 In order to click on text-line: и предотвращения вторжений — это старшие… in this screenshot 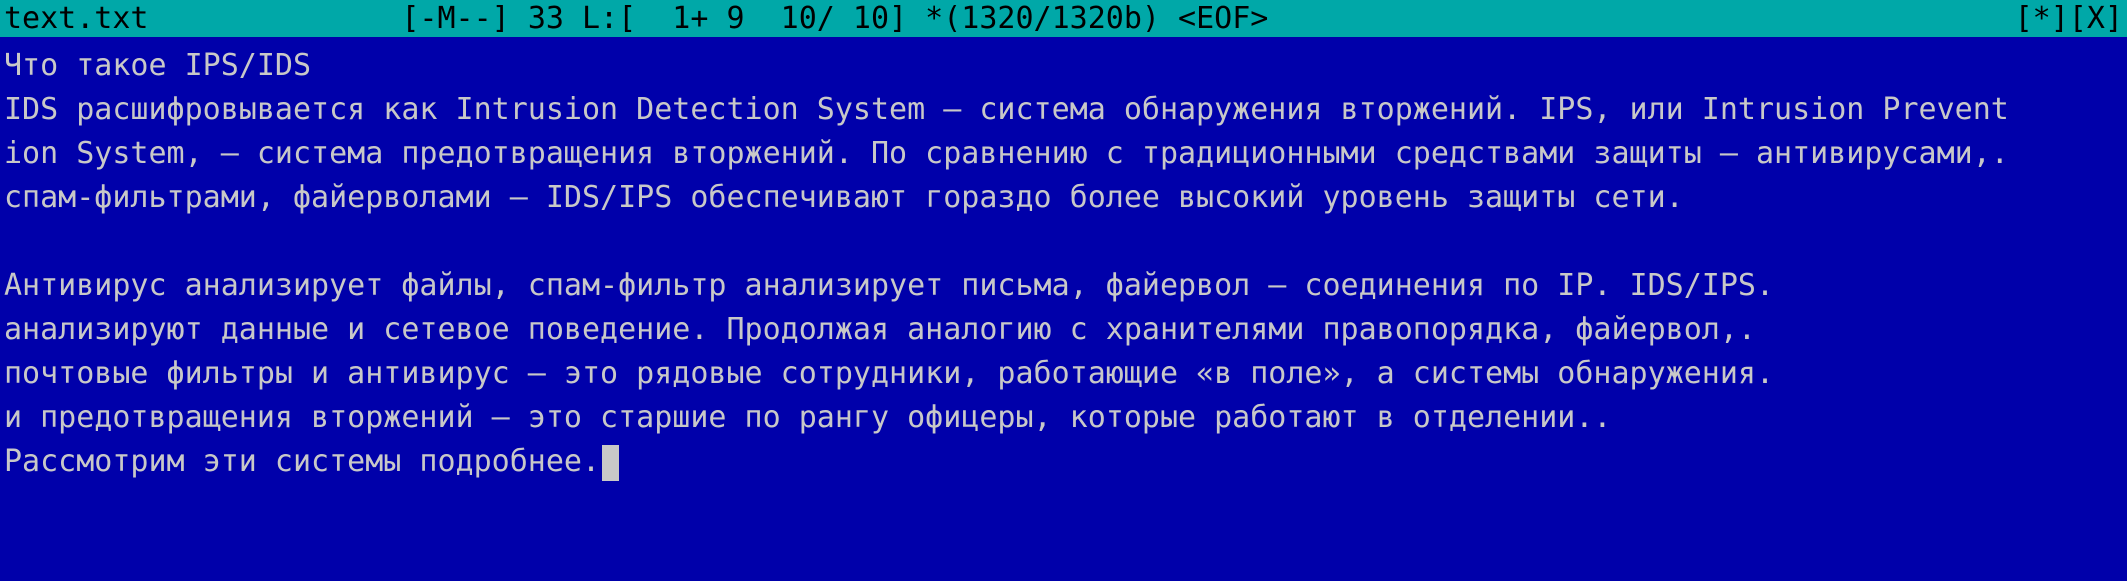, I will do `click(808, 417)`.